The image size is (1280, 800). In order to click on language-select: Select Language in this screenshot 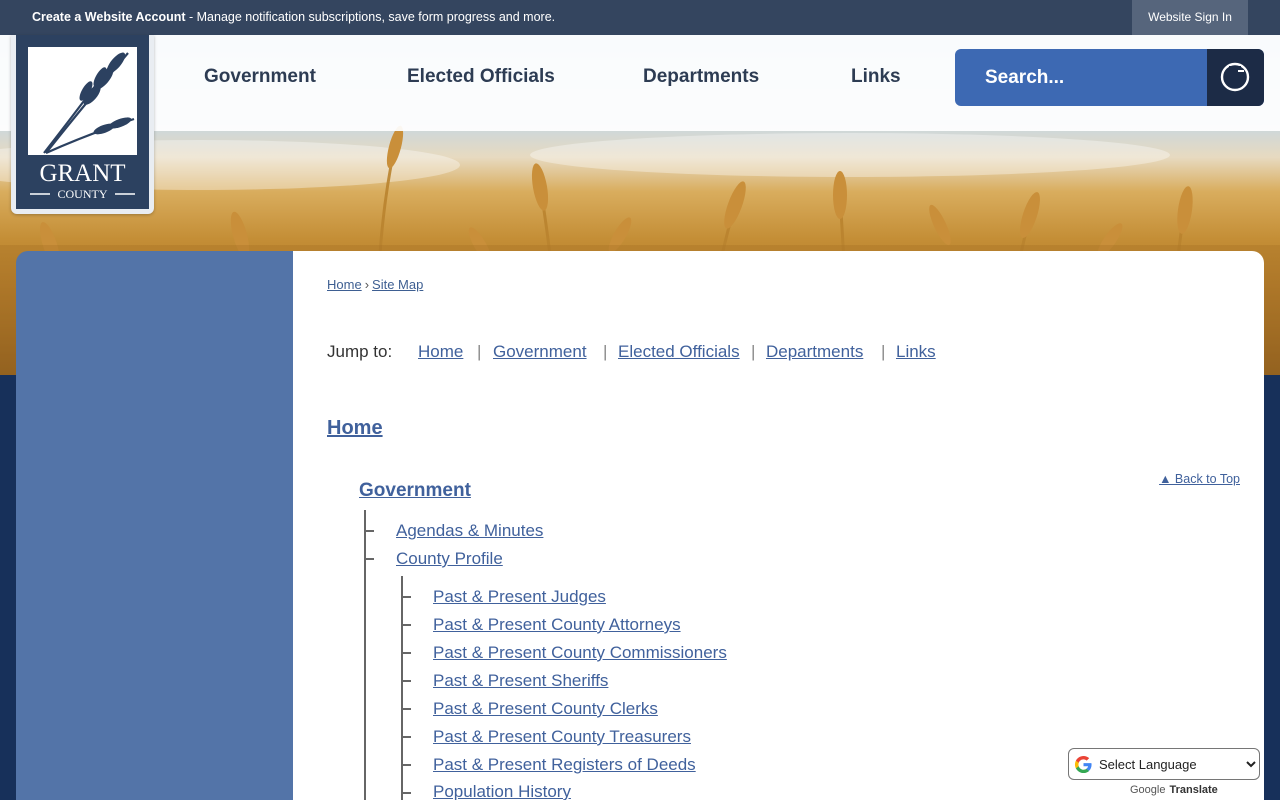, I will do `click(1177, 764)`.